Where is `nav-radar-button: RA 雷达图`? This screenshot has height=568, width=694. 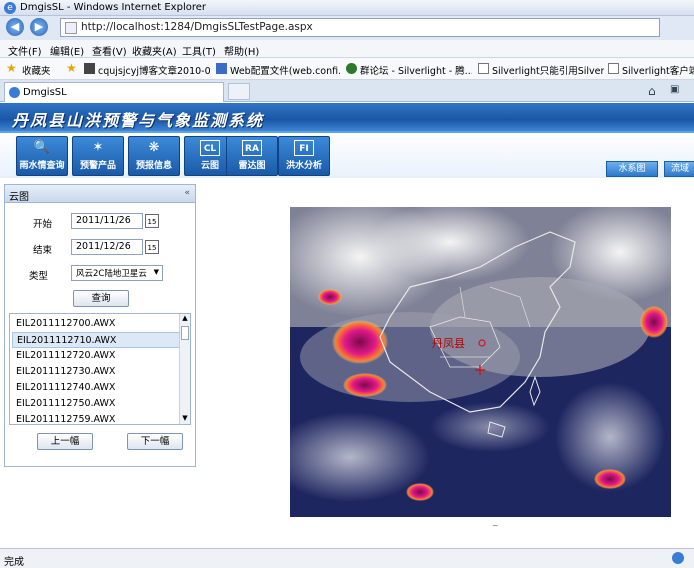 nav-radar-button: RA 雷达图 is located at coordinates (252, 156).